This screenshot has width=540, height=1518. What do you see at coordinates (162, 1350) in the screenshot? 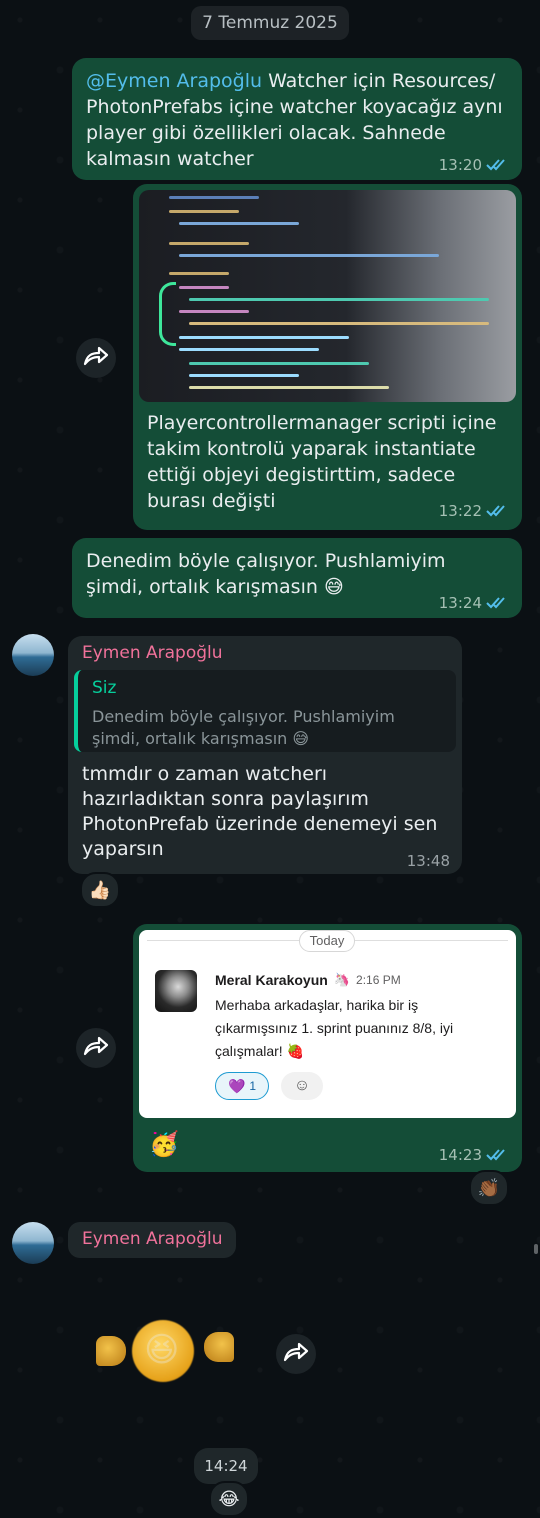
I see `sticker-text: 😆` at bounding box center [162, 1350].